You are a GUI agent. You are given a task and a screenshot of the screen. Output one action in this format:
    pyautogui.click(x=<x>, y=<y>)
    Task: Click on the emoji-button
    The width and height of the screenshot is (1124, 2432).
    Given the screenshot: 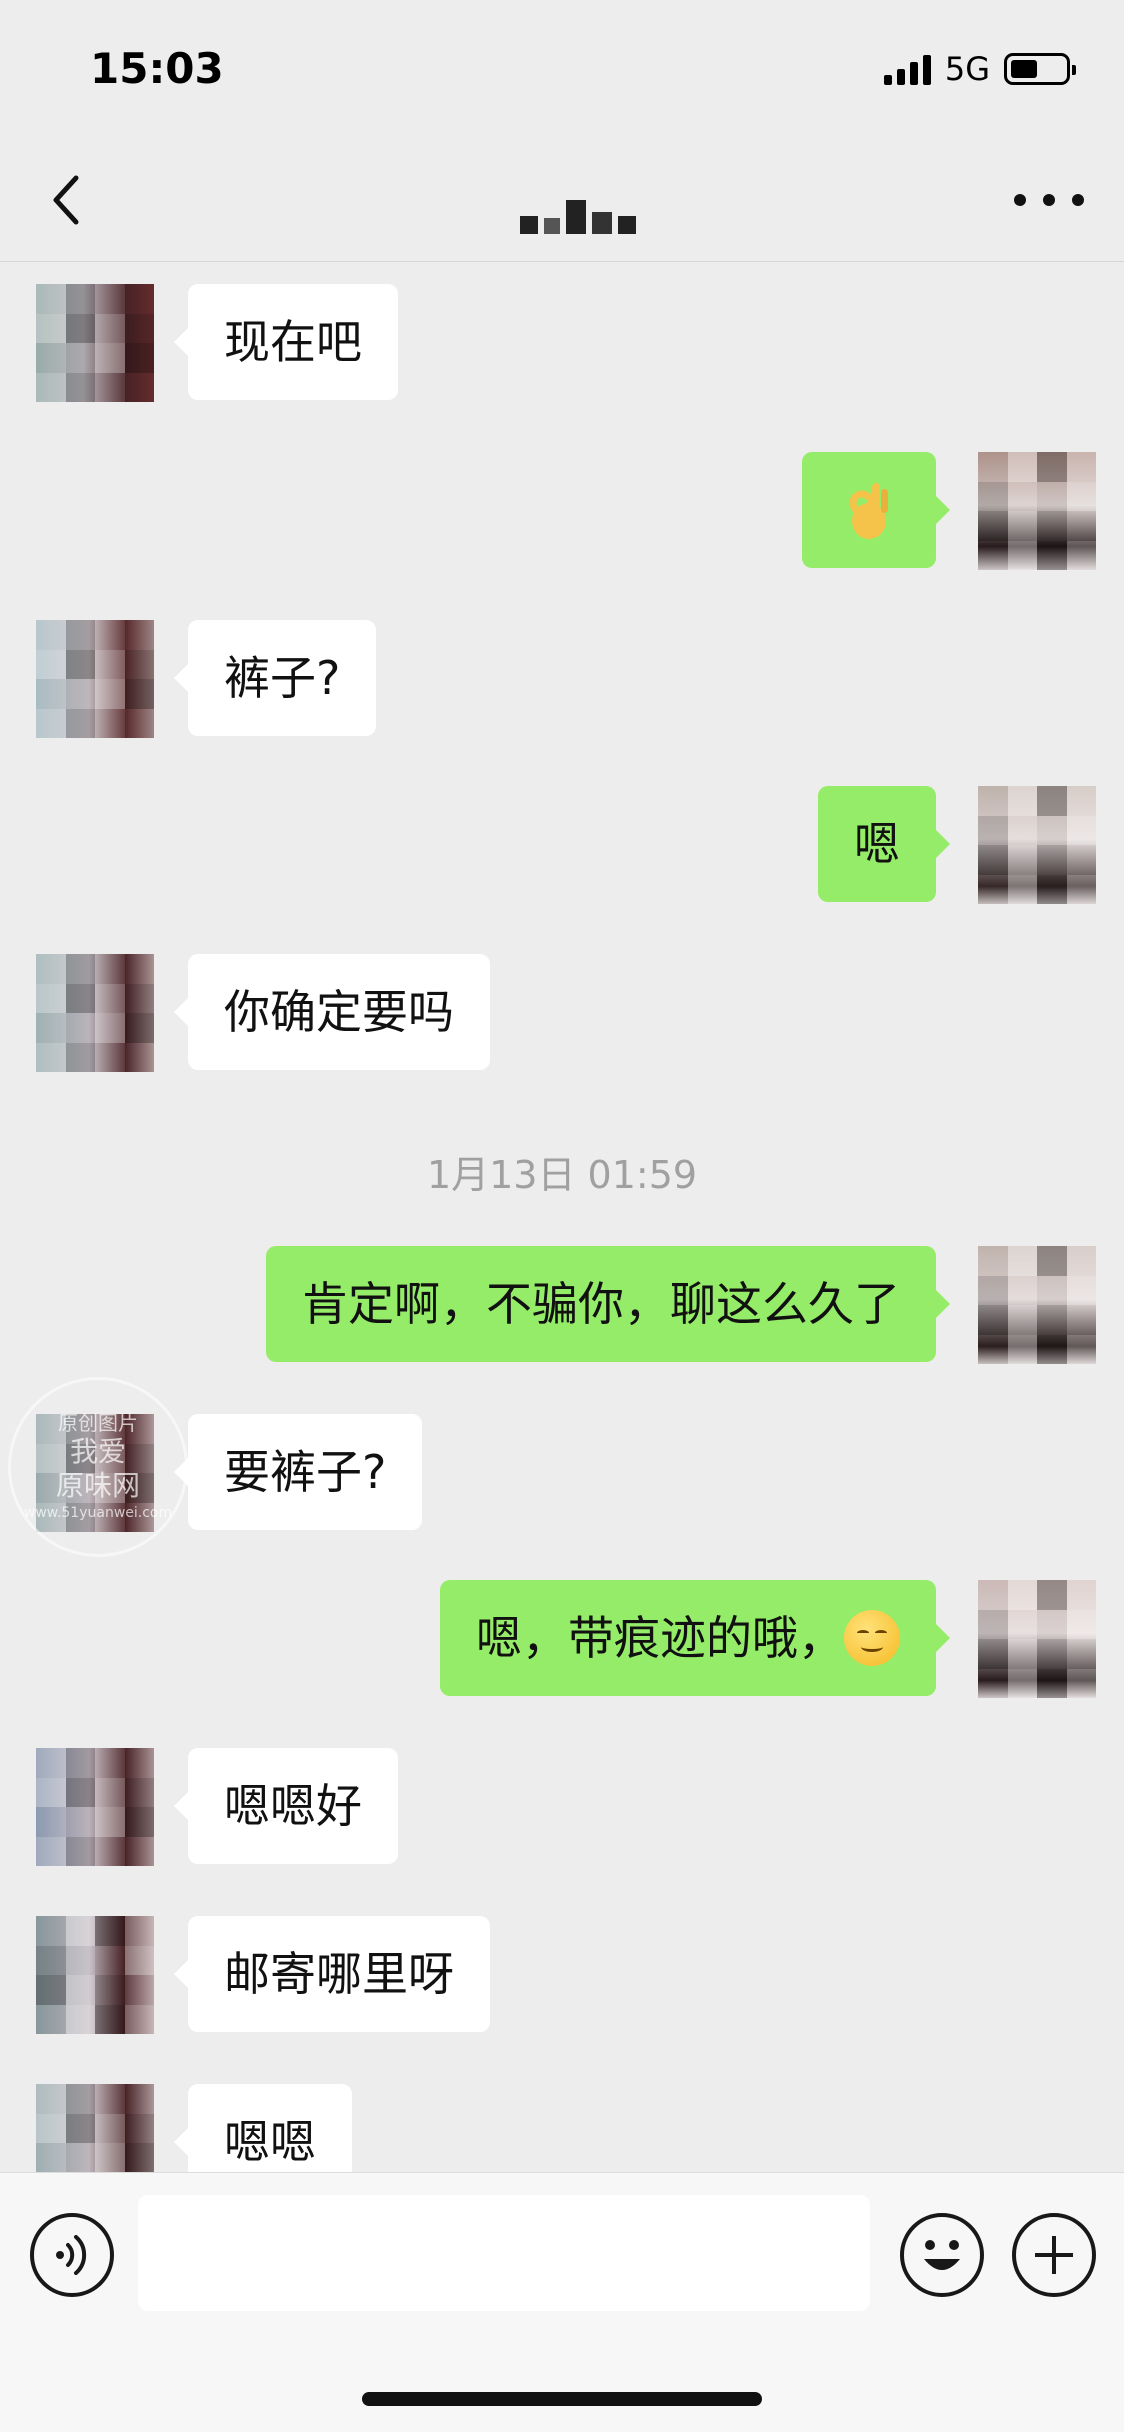 What is the action you would take?
    pyautogui.click(x=942, y=2255)
    